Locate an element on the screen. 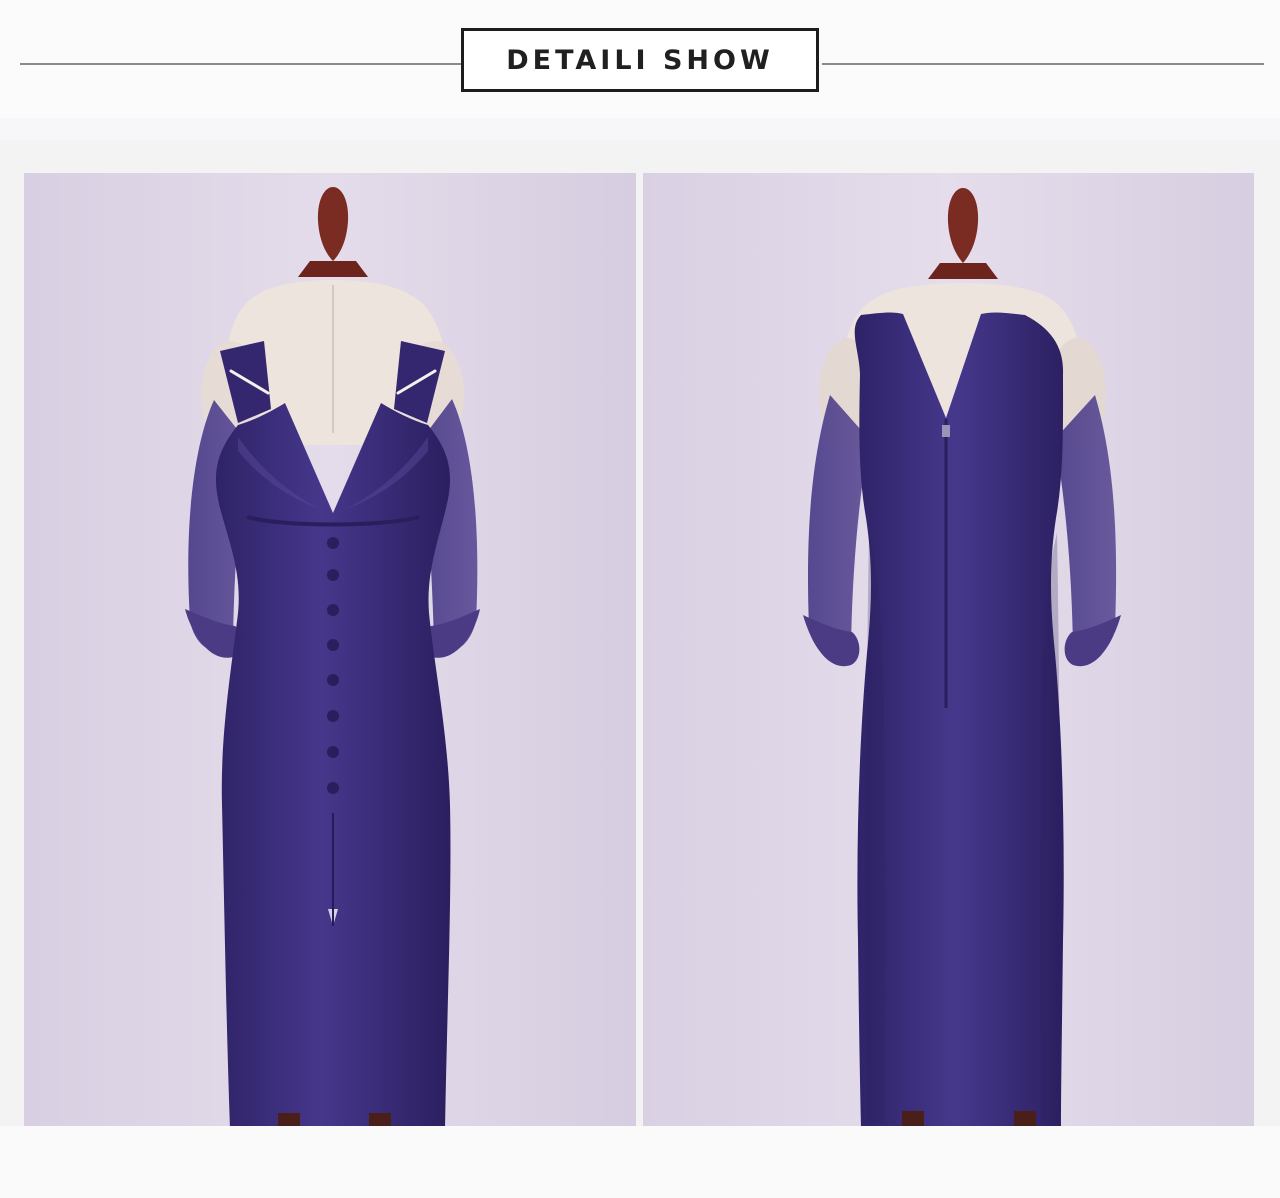 The image size is (1280, 1198). header-right-rule is located at coordinates (1043, 64).